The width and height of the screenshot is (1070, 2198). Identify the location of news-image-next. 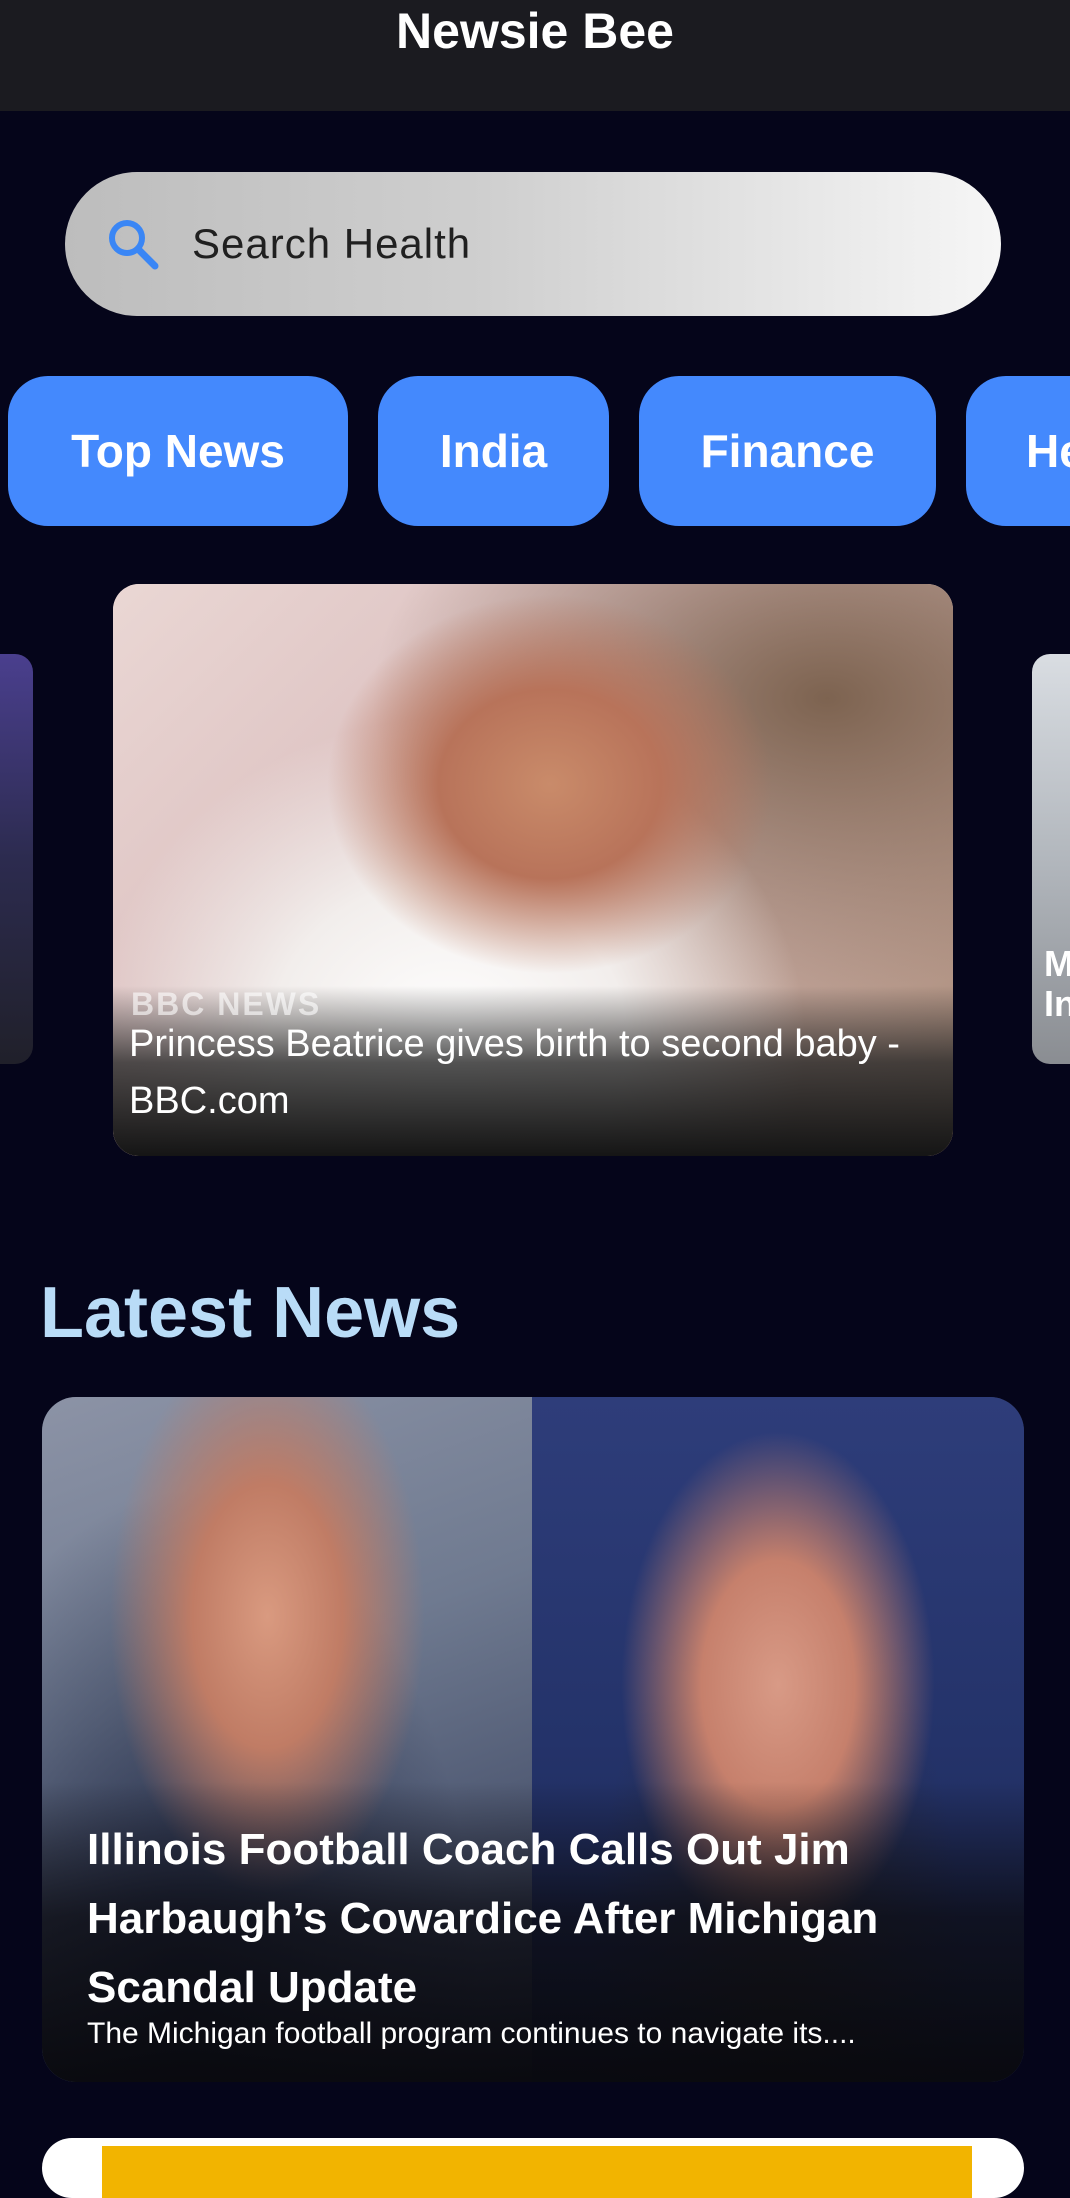
(537, 2172).